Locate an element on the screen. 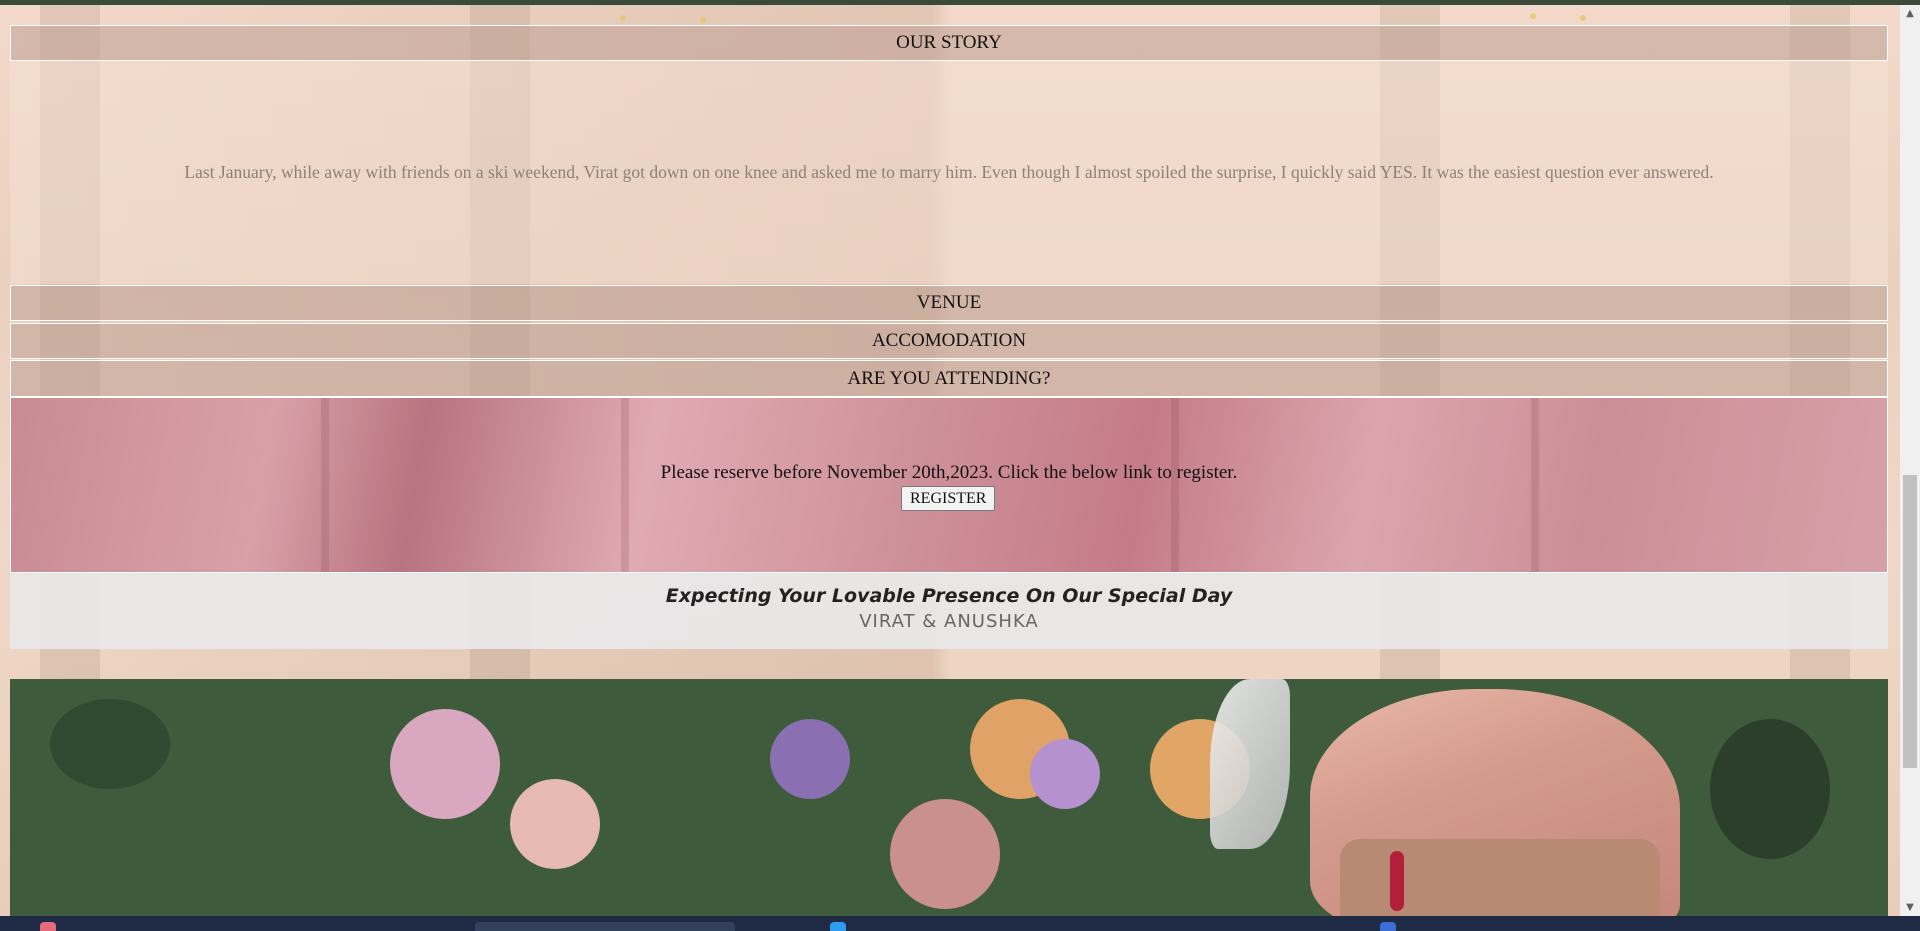 The height and width of the screenshot is (931, 1920). taskbar is located at coordinates (960, 923).